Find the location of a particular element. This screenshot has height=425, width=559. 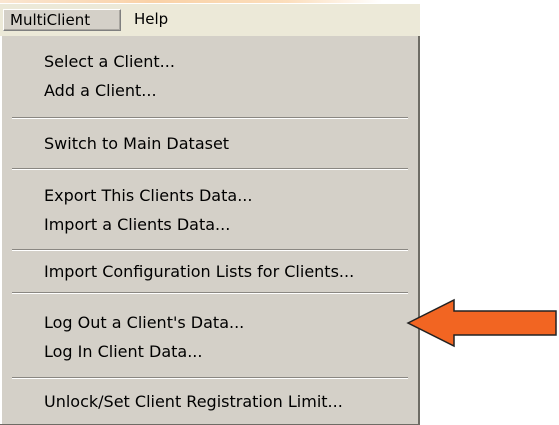

menu-bar: MultiClient Help is located at coordinates (210, 20).